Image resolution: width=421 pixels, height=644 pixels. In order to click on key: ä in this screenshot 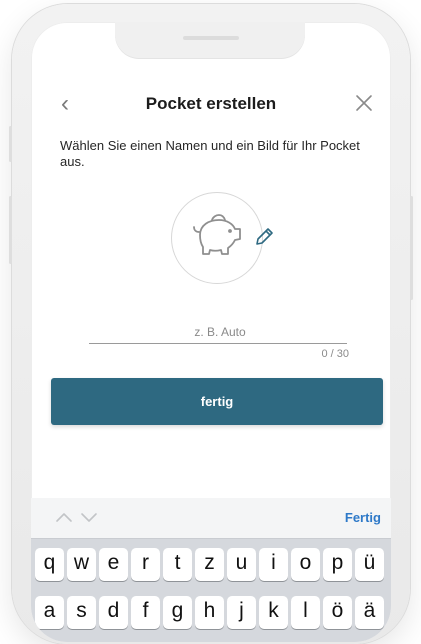, I will do `click(369, 612)`.